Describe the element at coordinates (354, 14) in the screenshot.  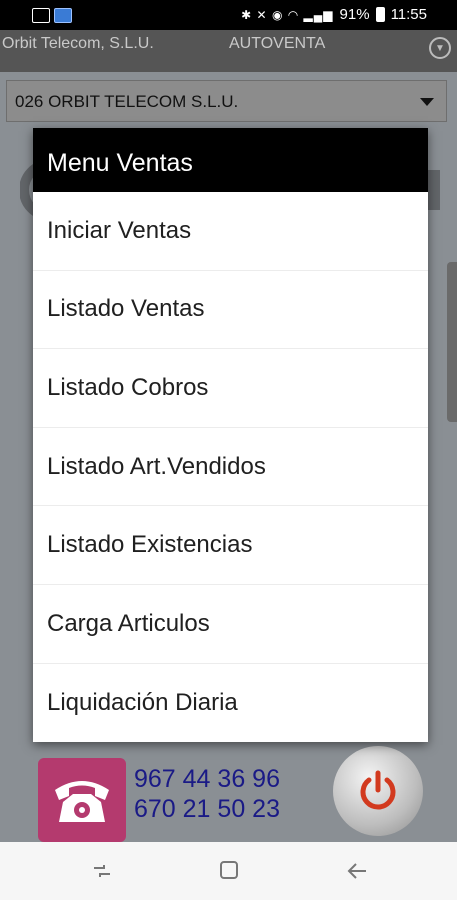
I see `battery-level: 91%` at that location.